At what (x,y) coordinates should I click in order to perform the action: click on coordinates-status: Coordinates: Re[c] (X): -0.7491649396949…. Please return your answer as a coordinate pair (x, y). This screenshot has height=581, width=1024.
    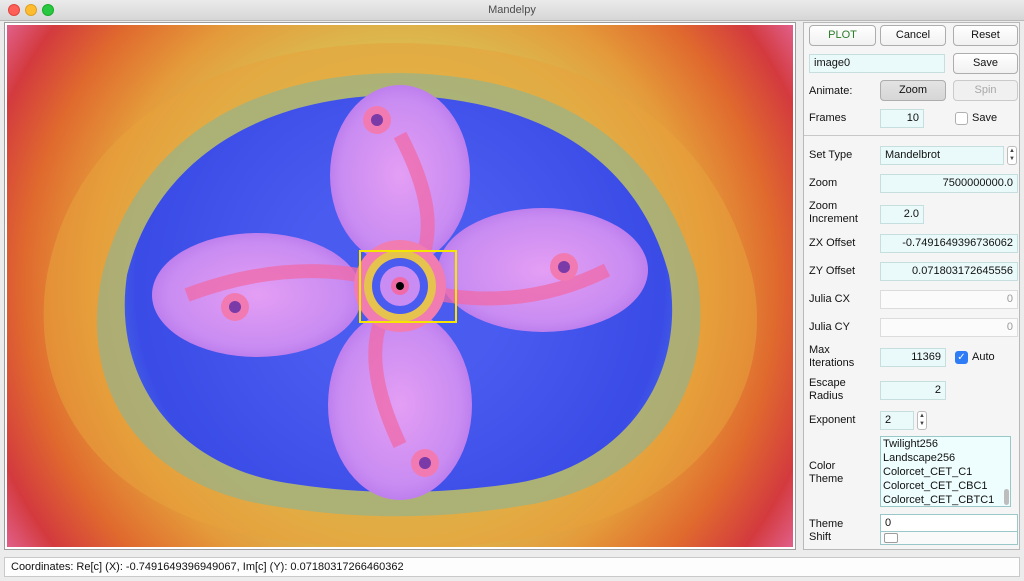
    Looking at the image, I should click on (512, 567).